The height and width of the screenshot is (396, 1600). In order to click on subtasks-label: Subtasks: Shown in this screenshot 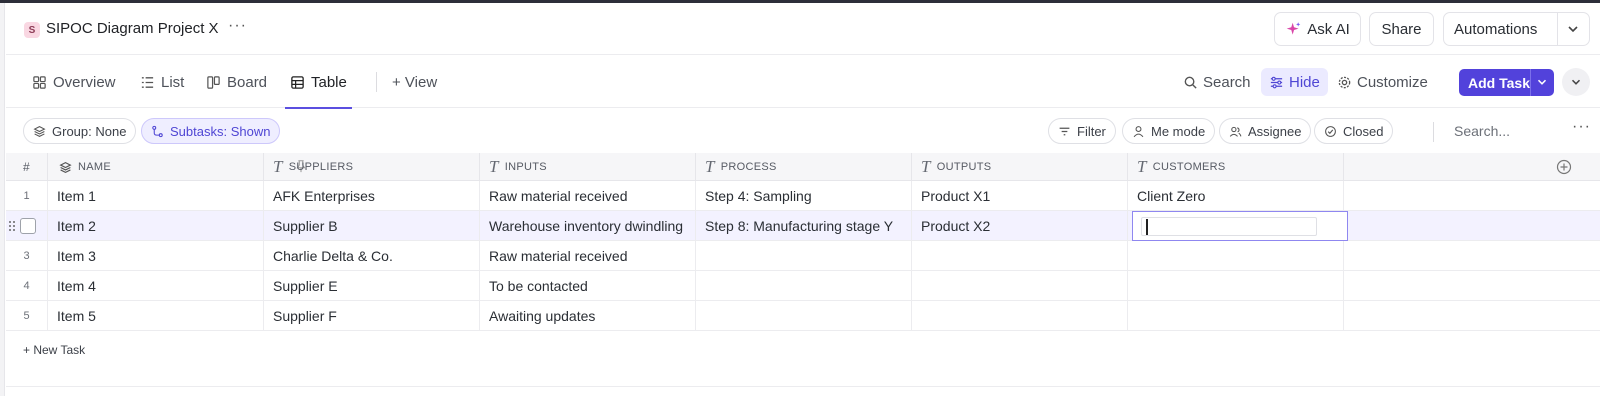, I will do `click(220, 131)`.